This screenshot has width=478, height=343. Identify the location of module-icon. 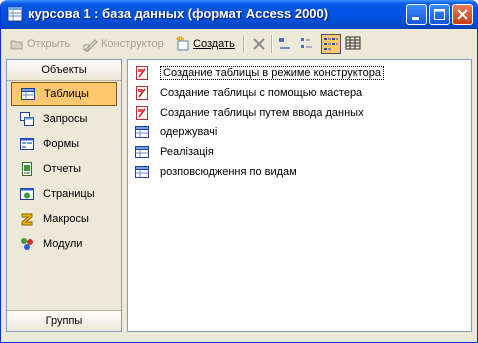
(27, 244).